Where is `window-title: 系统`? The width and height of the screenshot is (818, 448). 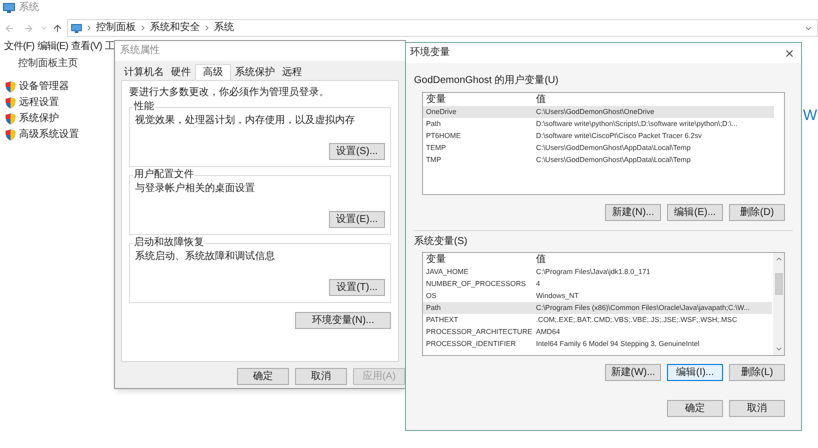 window-title: 系统 is located at coordinates (29, 8).